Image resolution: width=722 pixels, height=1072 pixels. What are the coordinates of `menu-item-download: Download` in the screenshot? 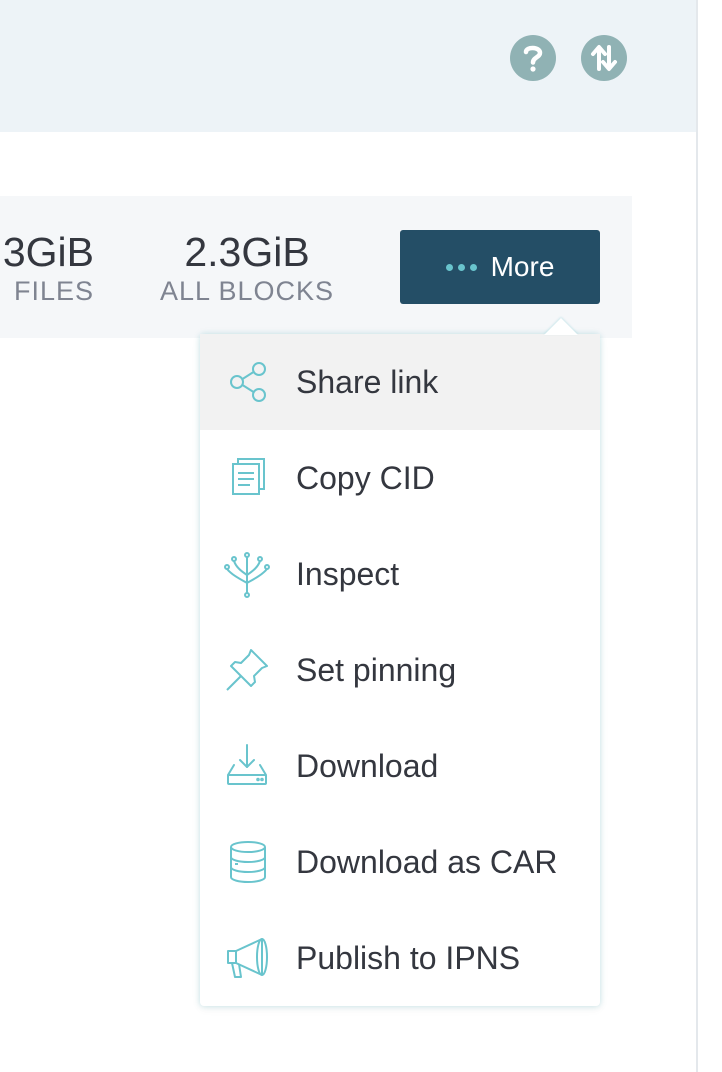 It's located at (400, 766).